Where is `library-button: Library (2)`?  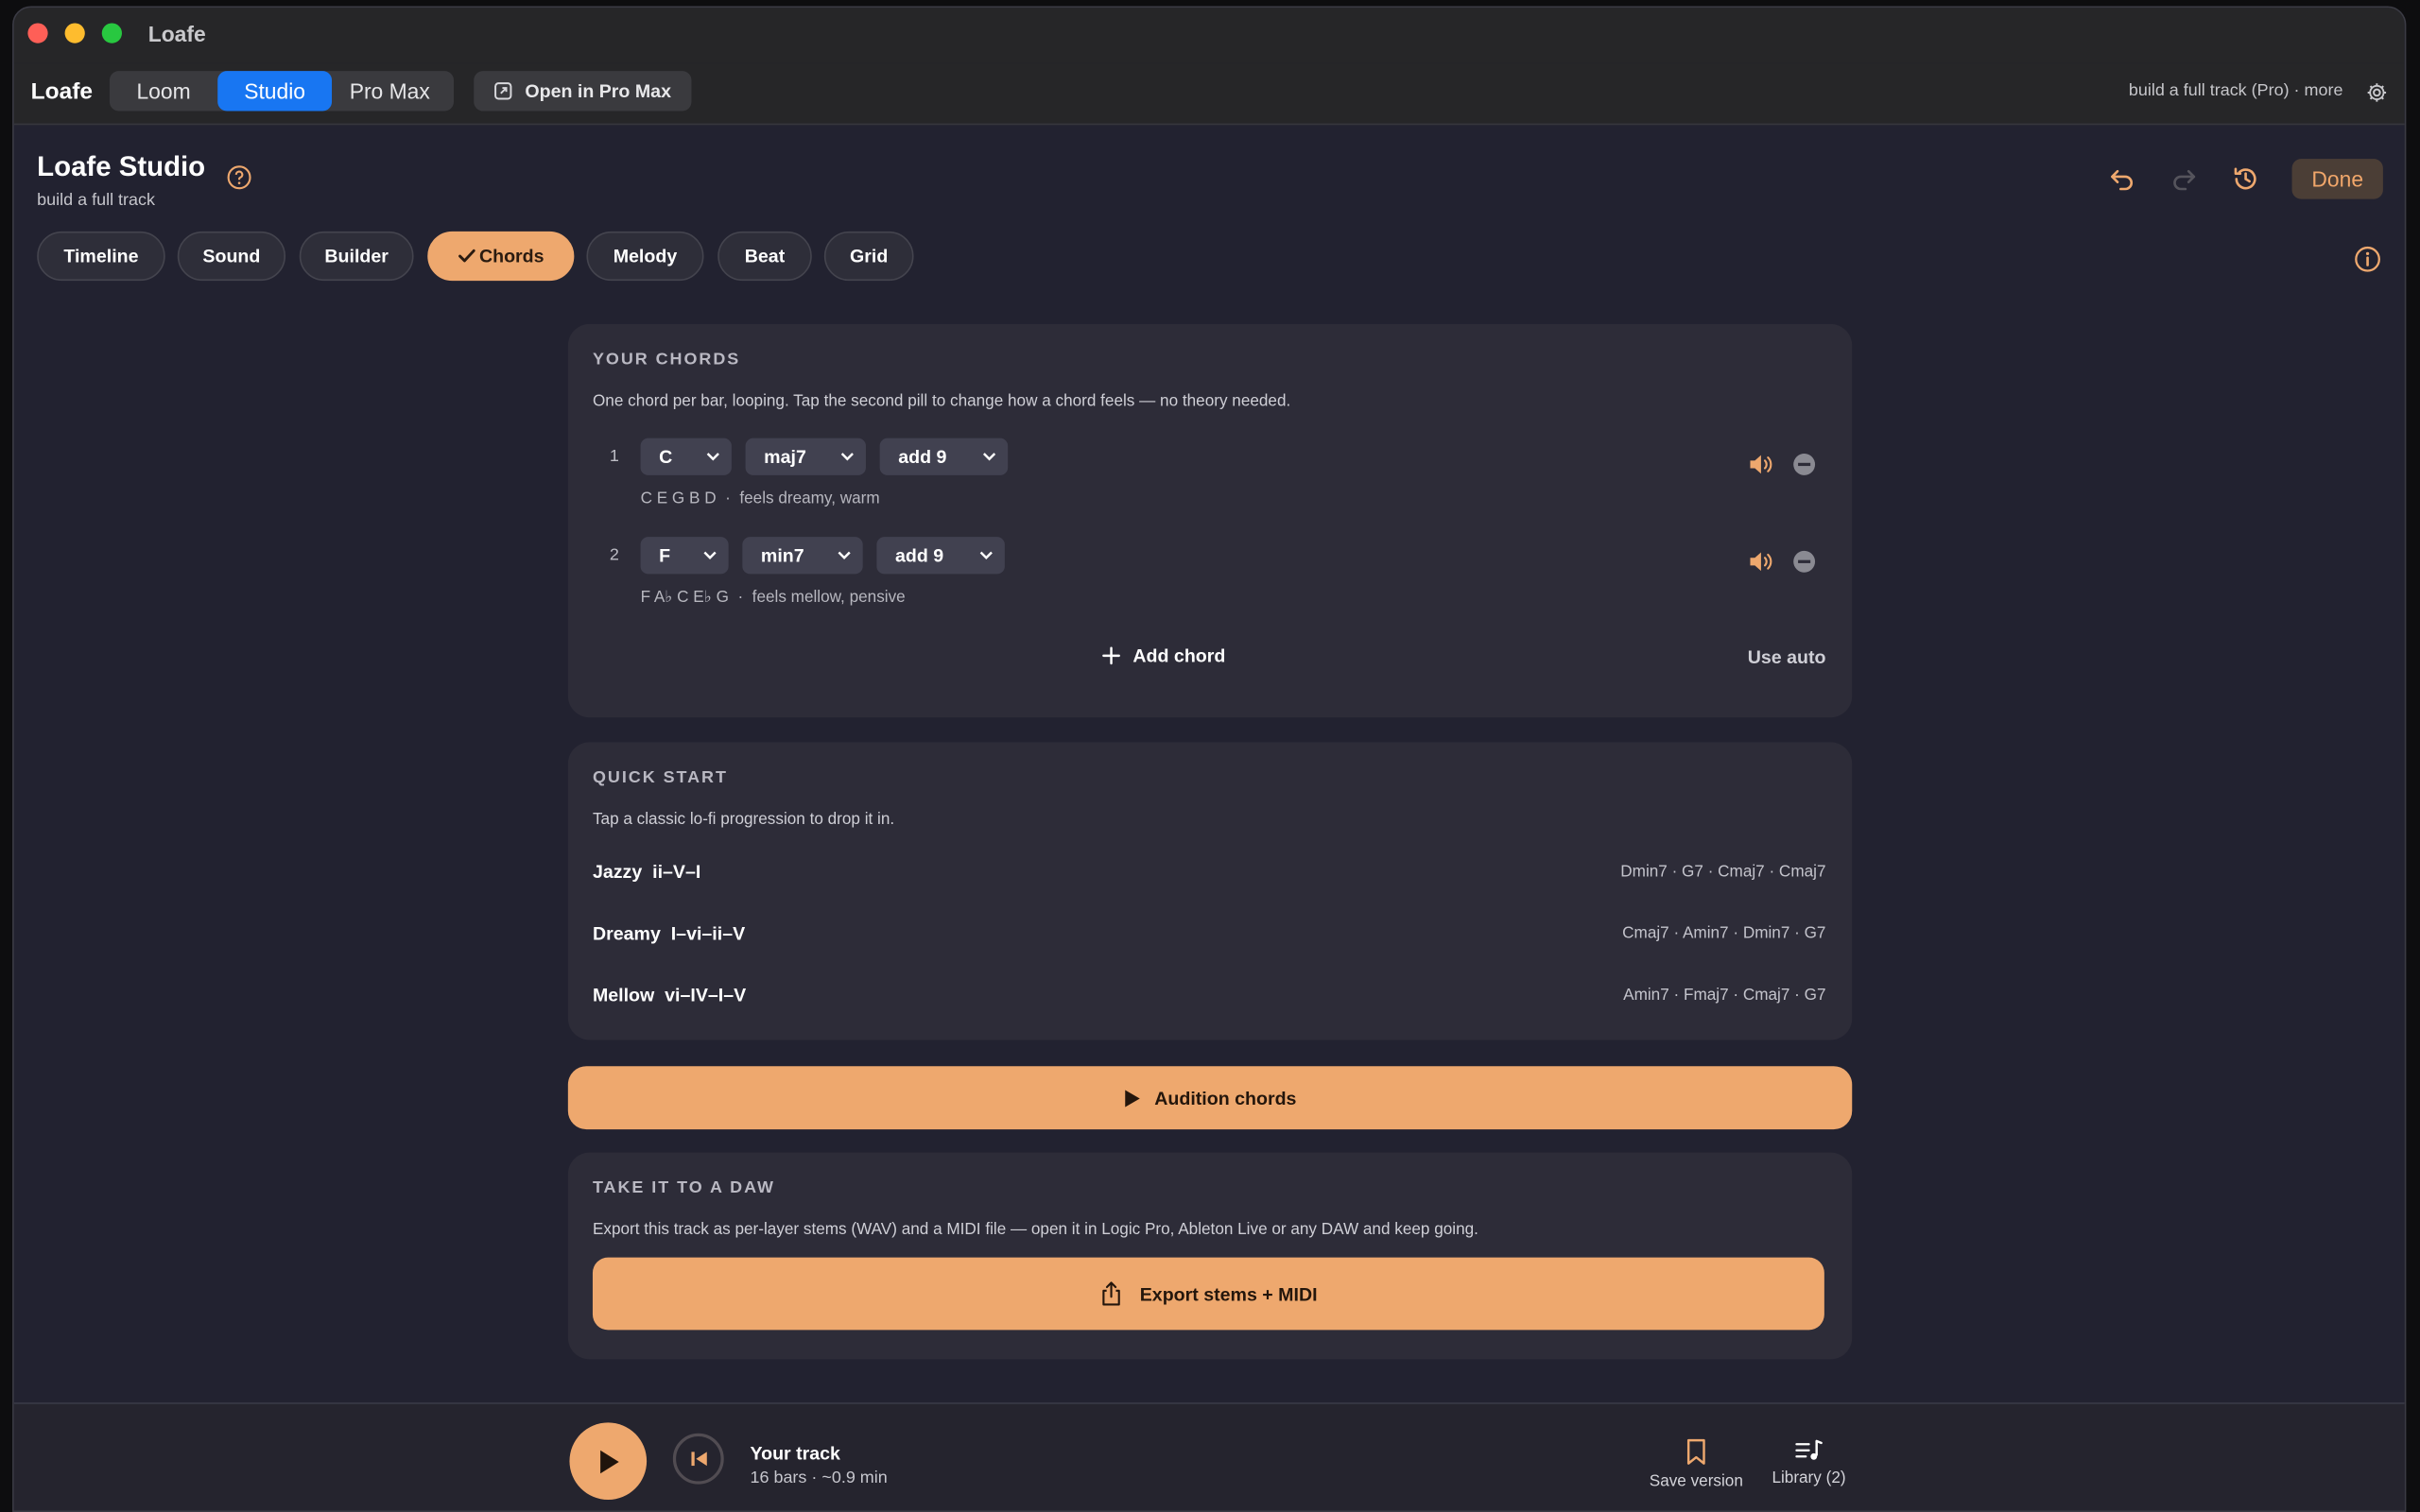
library-button: Library (2) is located at coordinates (1809, 1462).